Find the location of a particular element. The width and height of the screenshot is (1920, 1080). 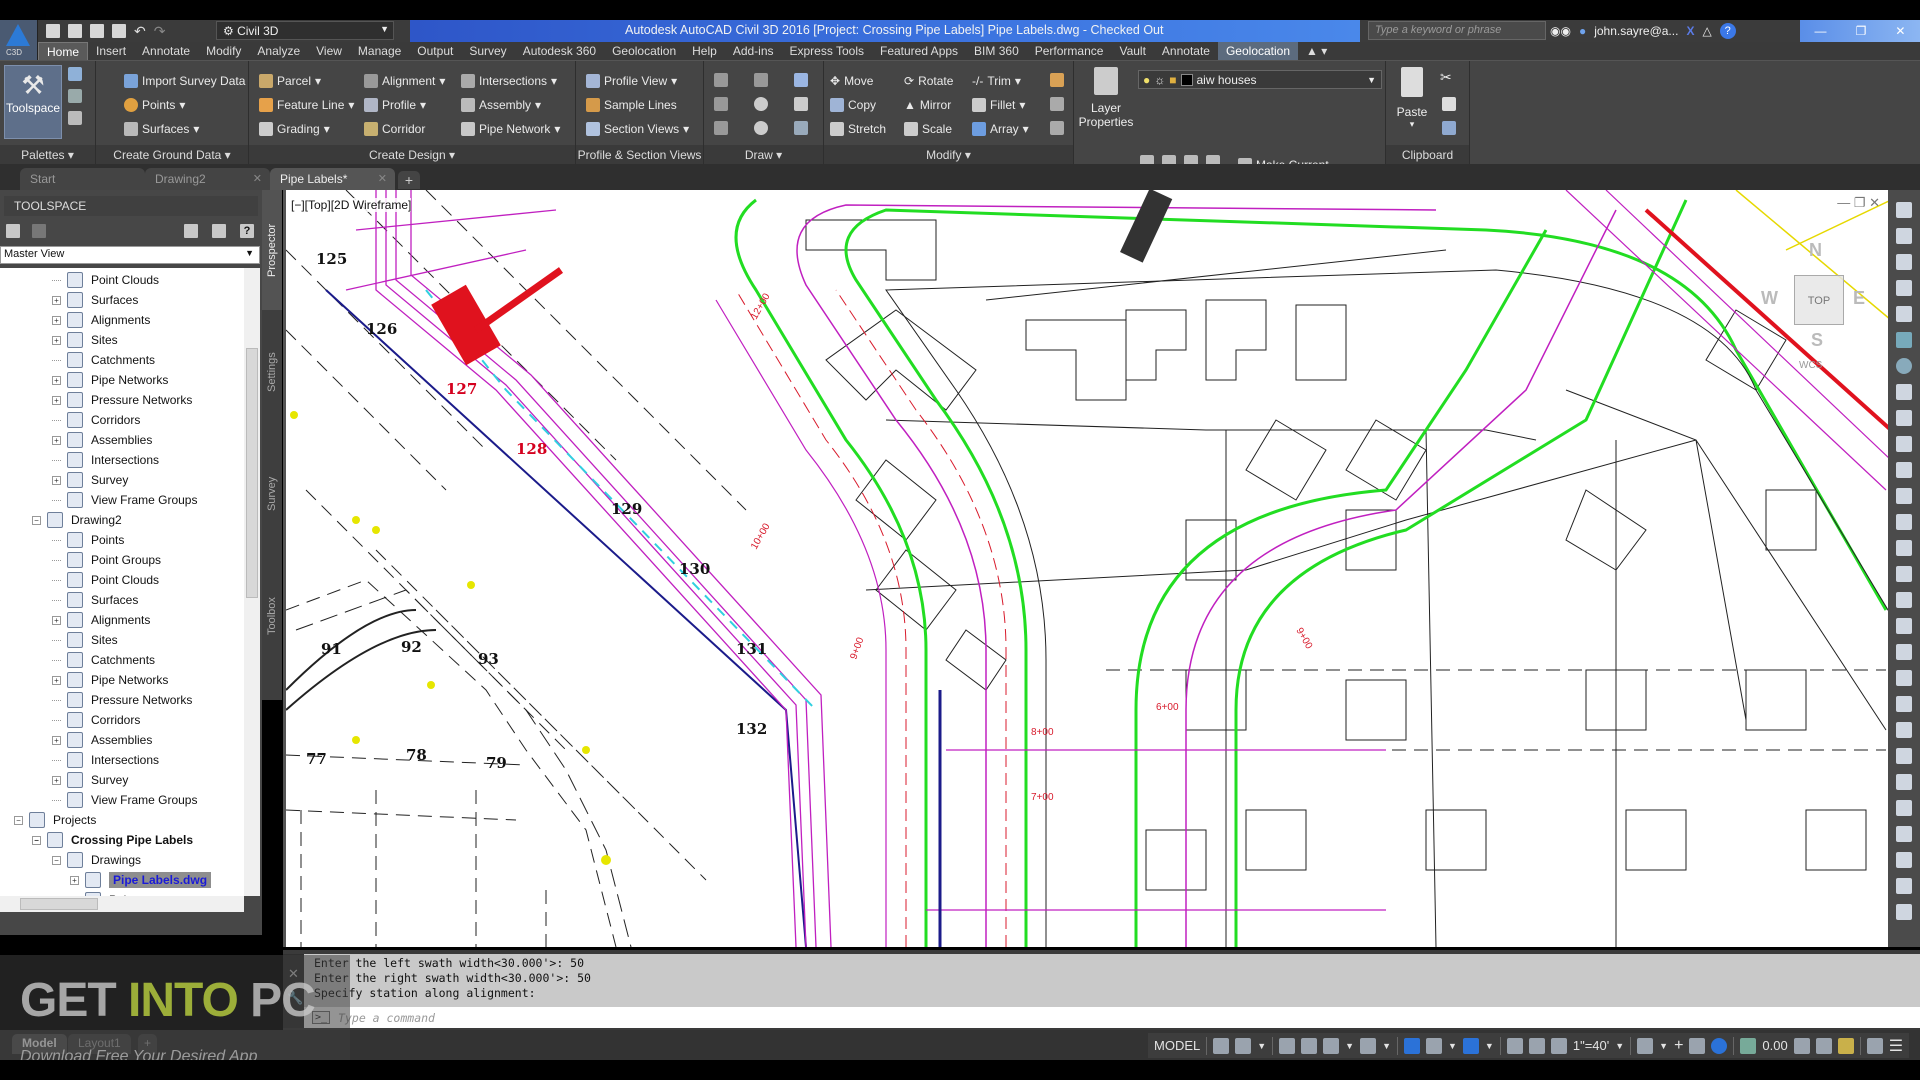

section-views-button: Section Views ▾ is located at coordinates (637, 129).